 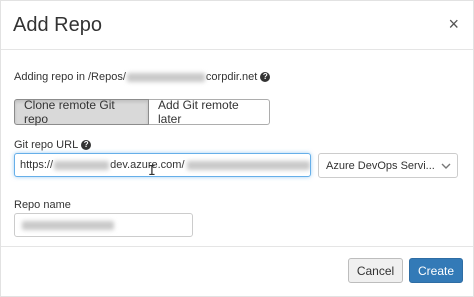 I want to click on git-repo-url-label: Git repo URL ?, so click(x=53, y=145).